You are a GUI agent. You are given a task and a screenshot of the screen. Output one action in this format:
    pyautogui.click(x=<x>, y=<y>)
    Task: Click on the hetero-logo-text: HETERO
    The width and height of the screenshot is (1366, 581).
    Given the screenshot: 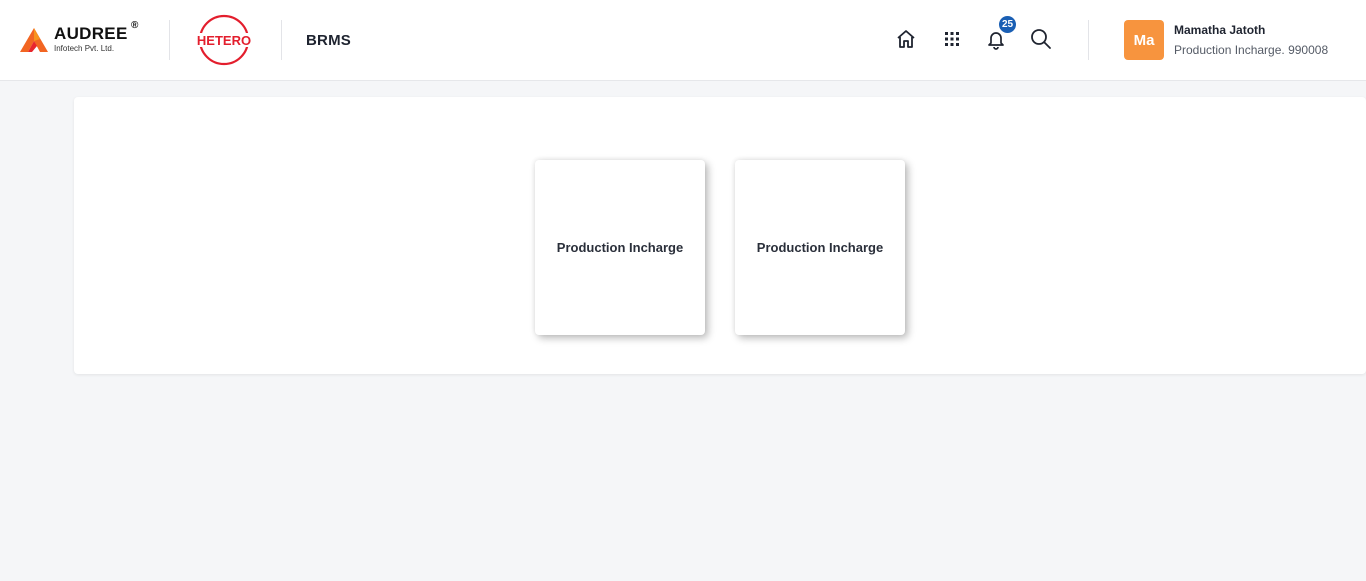 What is the action you would take?
    pyautogui.click(x=224, y=40)
    